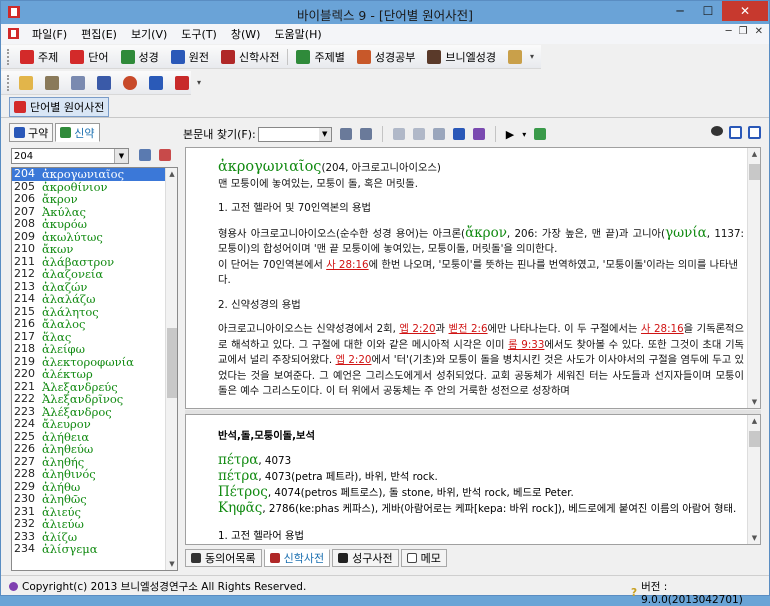  I want to click on word-list-item: 234 ἀλίσγεμα, so click(94, 549).